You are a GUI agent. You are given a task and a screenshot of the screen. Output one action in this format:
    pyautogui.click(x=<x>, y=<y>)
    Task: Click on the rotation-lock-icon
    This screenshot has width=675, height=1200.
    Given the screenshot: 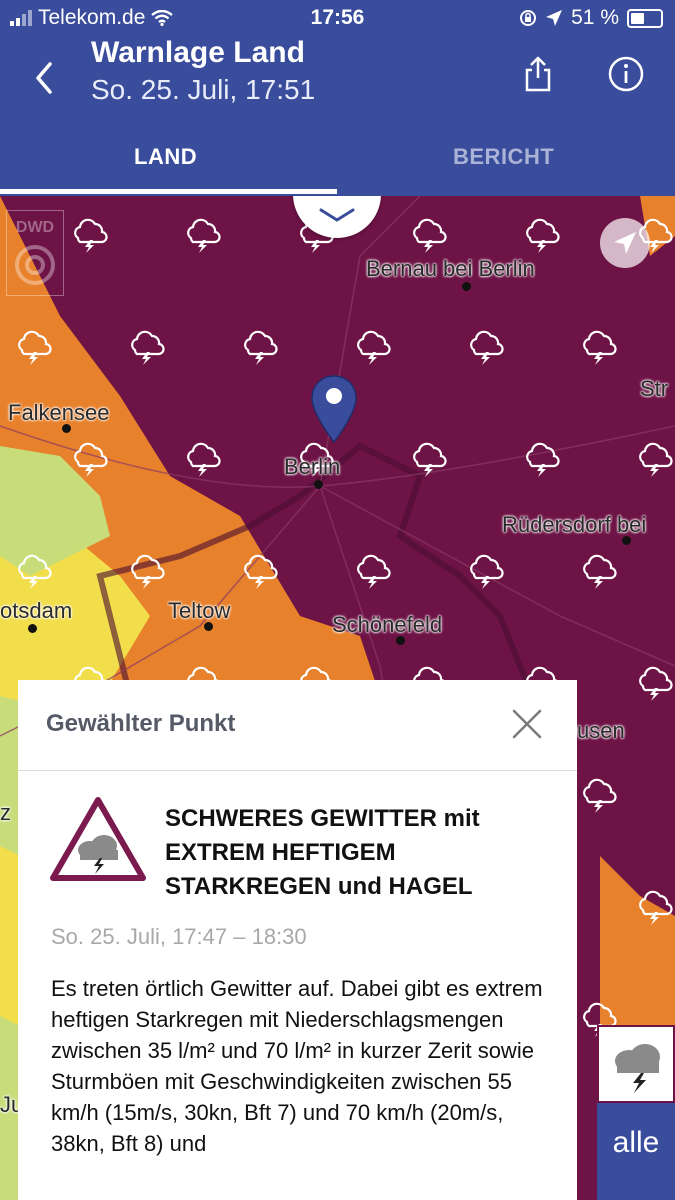 What is the action you would take?
    pyautogui.click(x=528, y=18)
    